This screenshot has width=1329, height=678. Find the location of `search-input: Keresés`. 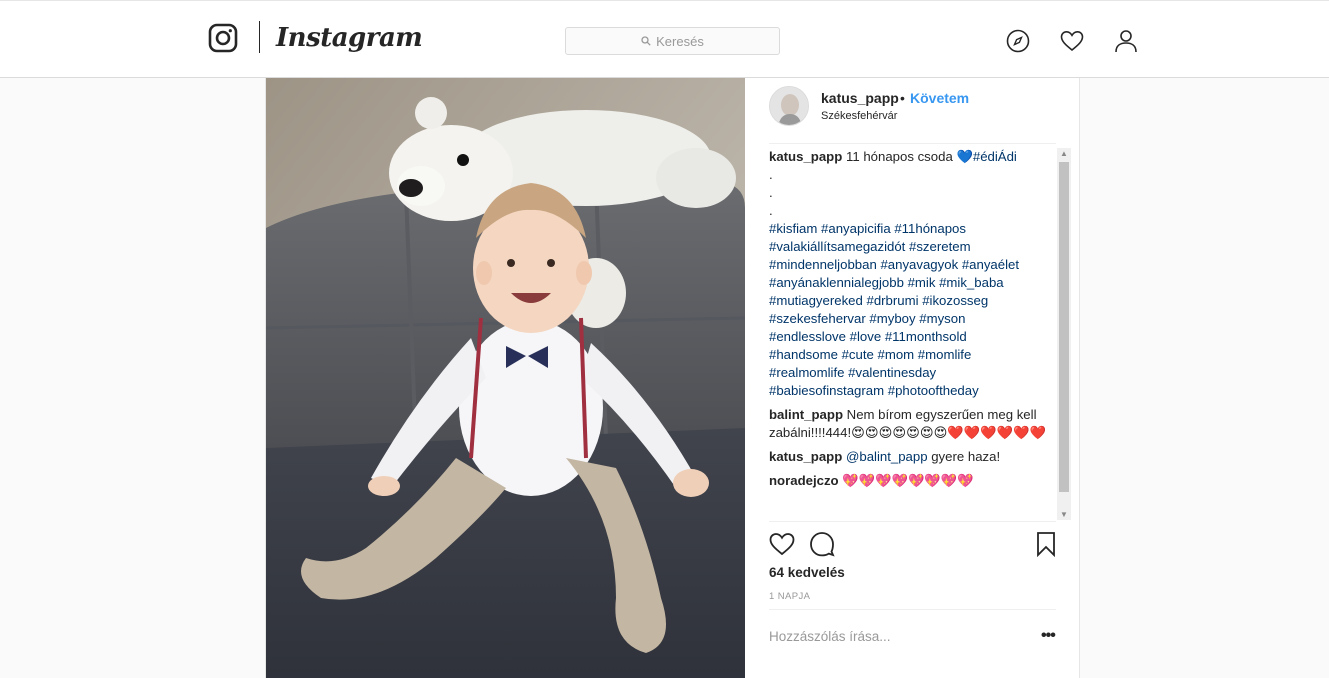

search-input: Keresés is located at coordinates (672, 41).